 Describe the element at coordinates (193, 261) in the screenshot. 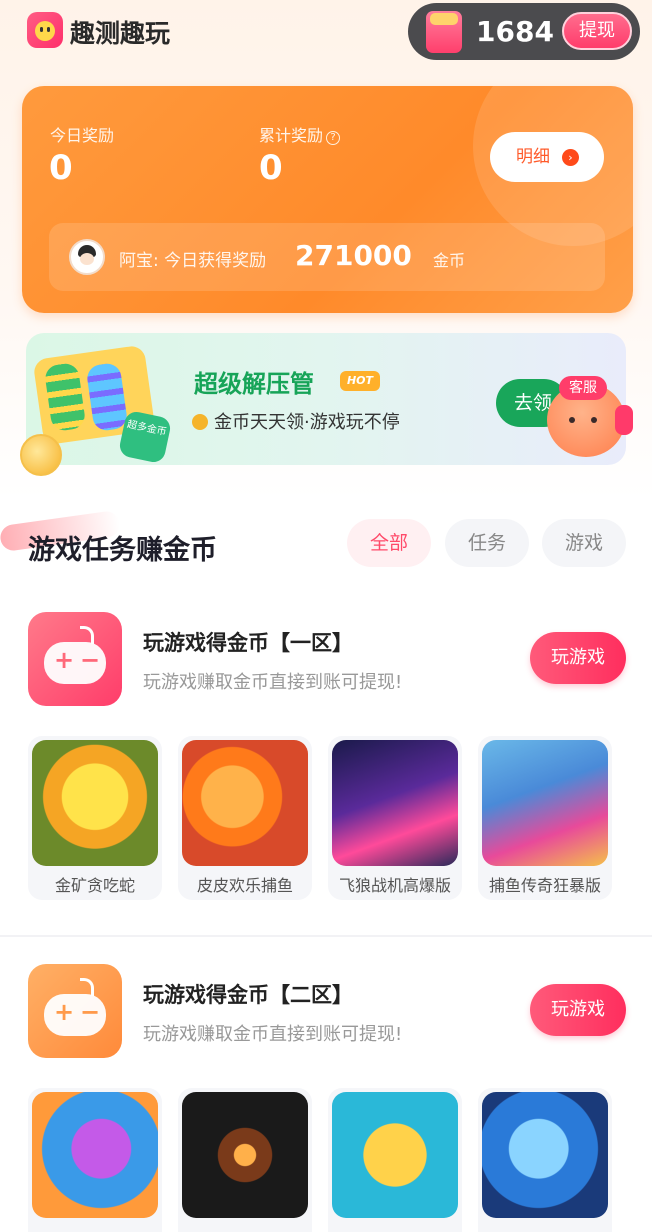

I see `ticker-text: 阿宝: 今日获得奖励` at that location.